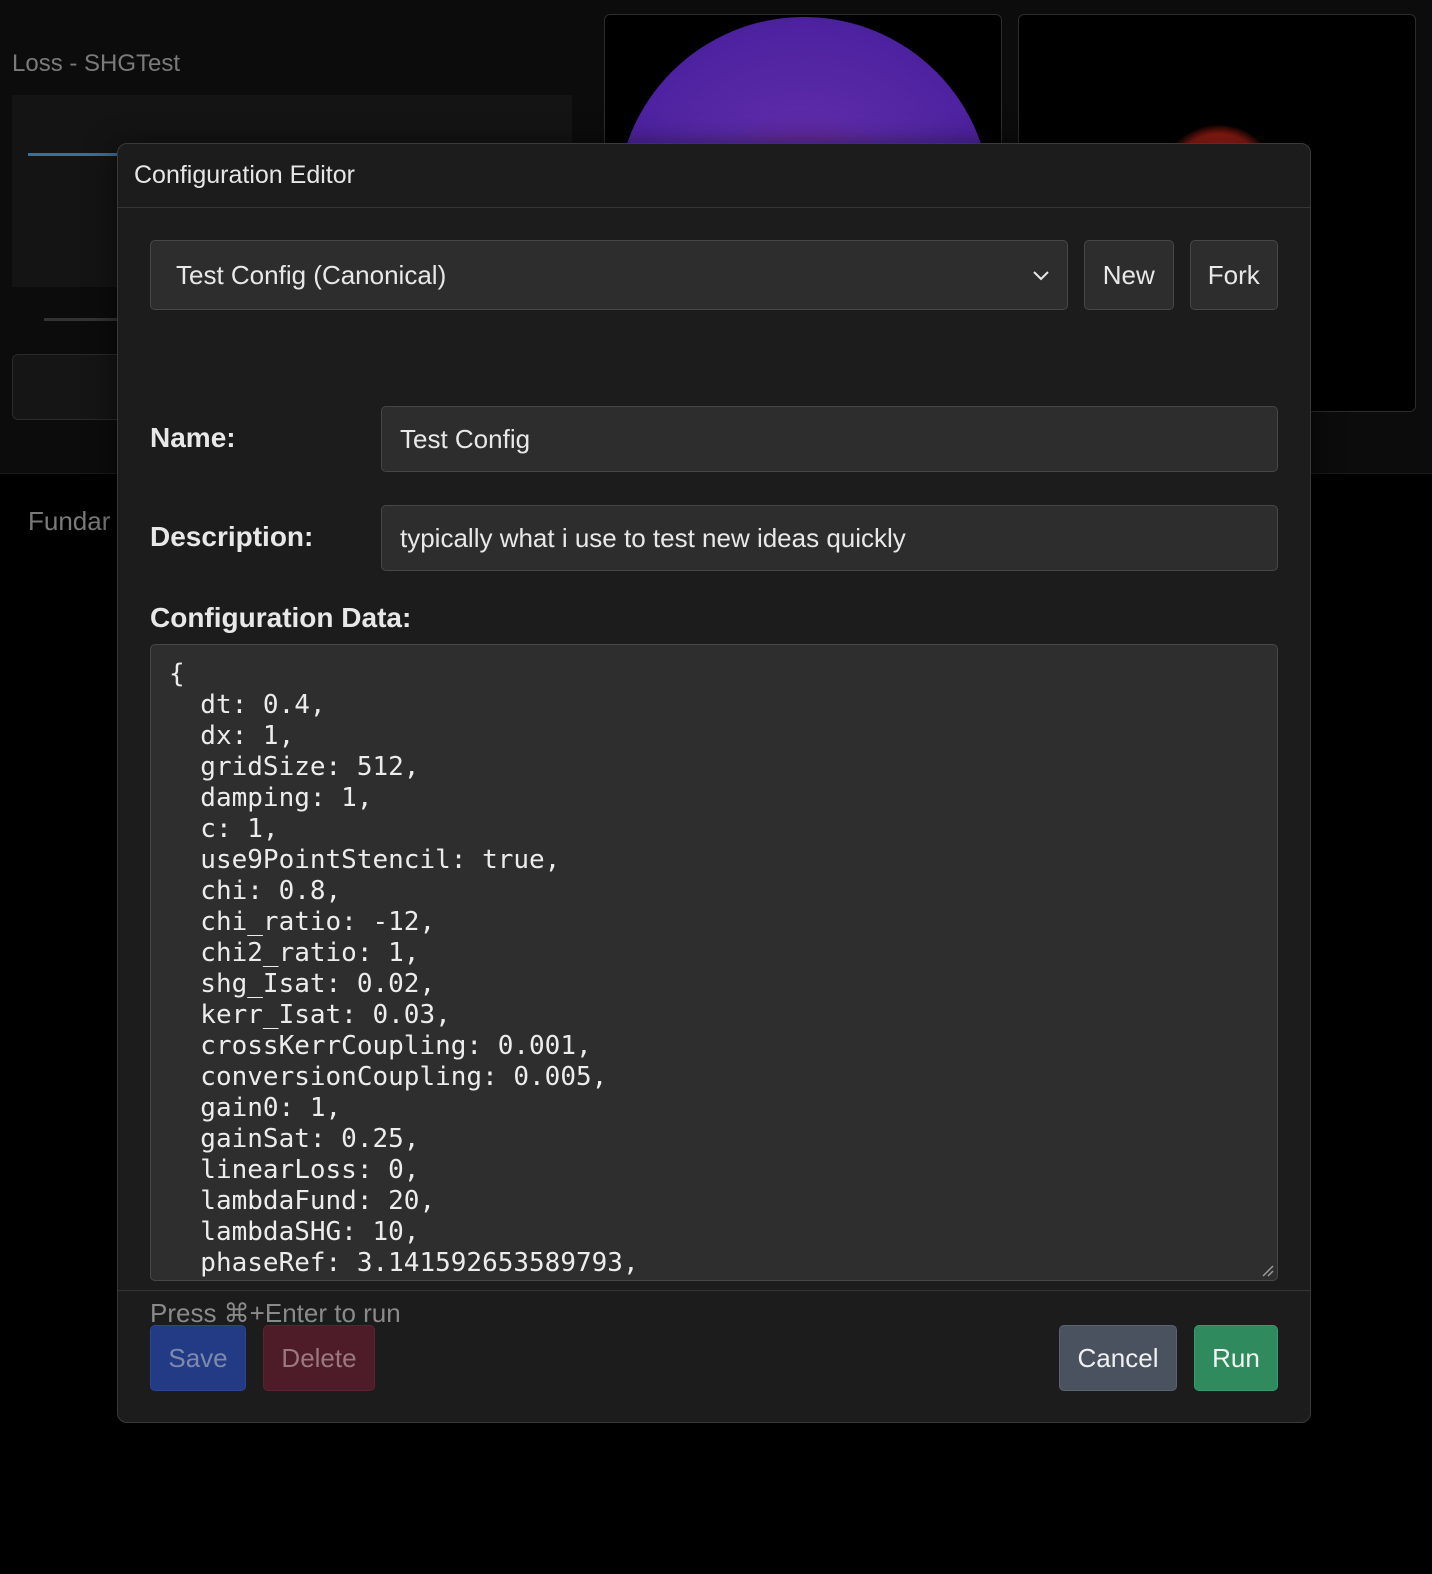 The width and height of the screenshot is (1432, 1574). What do you see at coordinates (255, 891) in the screenshot?
I see `code-line: chi: 0.8,` at bounding box center [255, 891].